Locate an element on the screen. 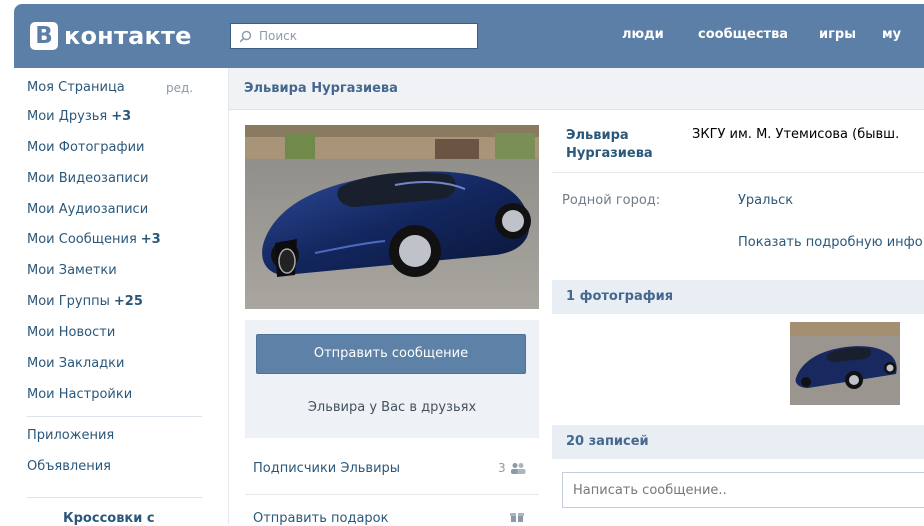 This screenshot has height=526, width=924. menu-my-groups: Мои Группы +25 is located at coordinates (85, 301).